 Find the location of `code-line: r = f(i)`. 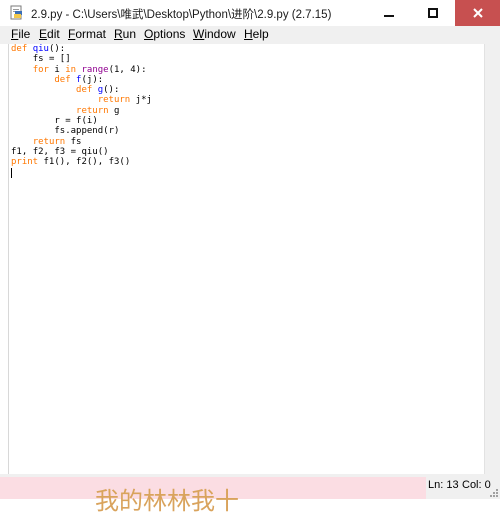

code-line: r = f(i) is located at coordinates (76, 121).